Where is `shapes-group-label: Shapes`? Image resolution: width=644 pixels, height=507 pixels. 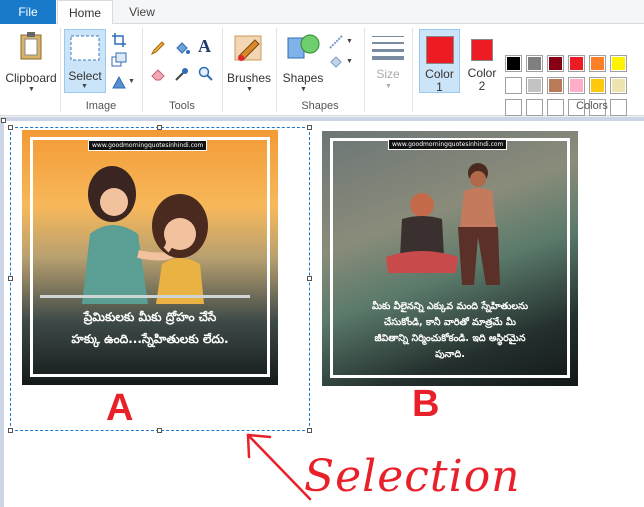 shapes-group-label: Shapes is located at coordinates (320, 106).